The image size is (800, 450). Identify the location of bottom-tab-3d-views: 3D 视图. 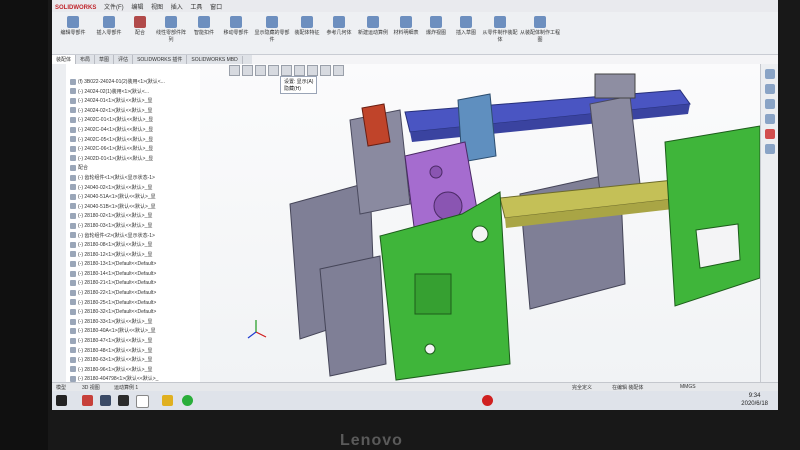
(91, 387).